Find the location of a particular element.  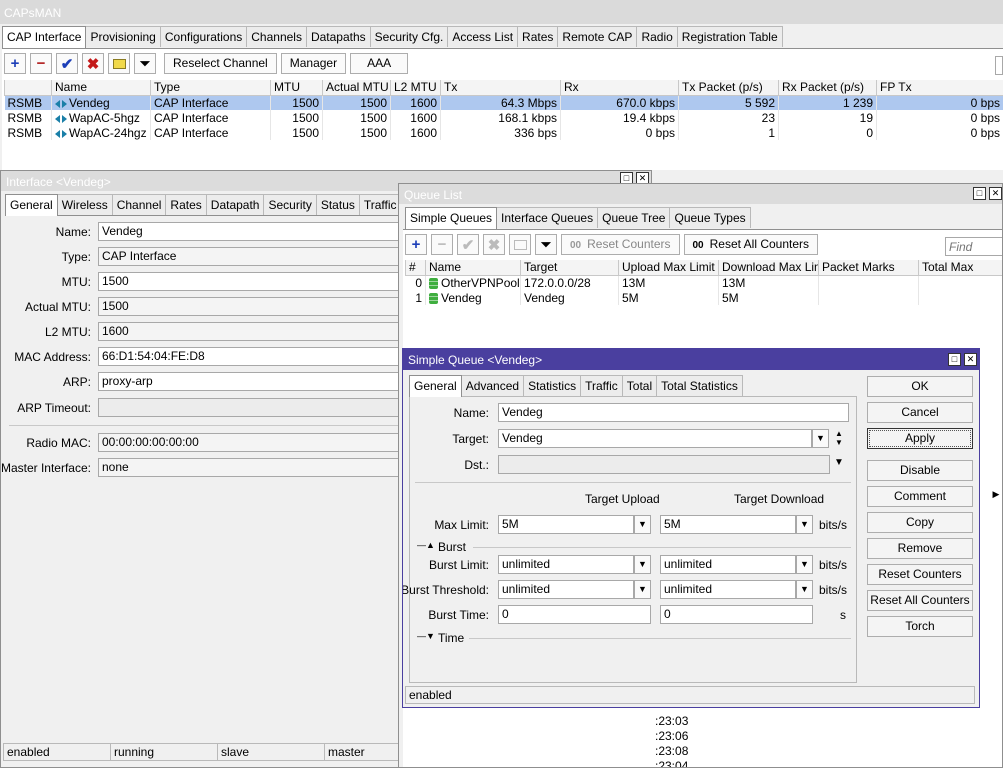

reset-all-counters-button: Reset All Counters is located at coordinates (920, 600).